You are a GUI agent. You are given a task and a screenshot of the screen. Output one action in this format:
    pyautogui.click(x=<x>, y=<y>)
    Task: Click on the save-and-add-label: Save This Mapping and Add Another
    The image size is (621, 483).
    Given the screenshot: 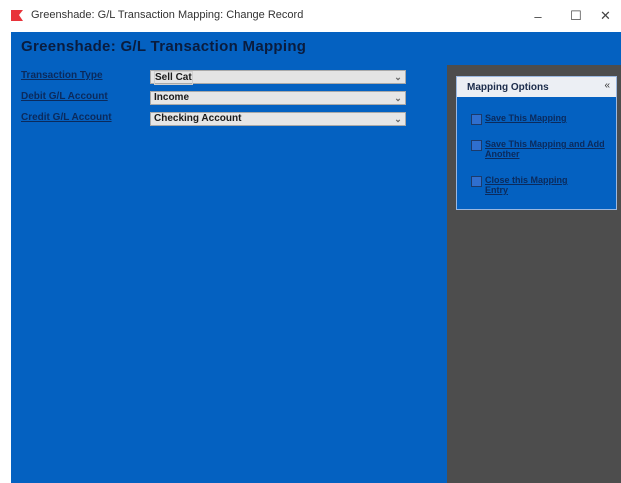 What is the action you would take?
    pyautogui.click(x=545, y=149)
    